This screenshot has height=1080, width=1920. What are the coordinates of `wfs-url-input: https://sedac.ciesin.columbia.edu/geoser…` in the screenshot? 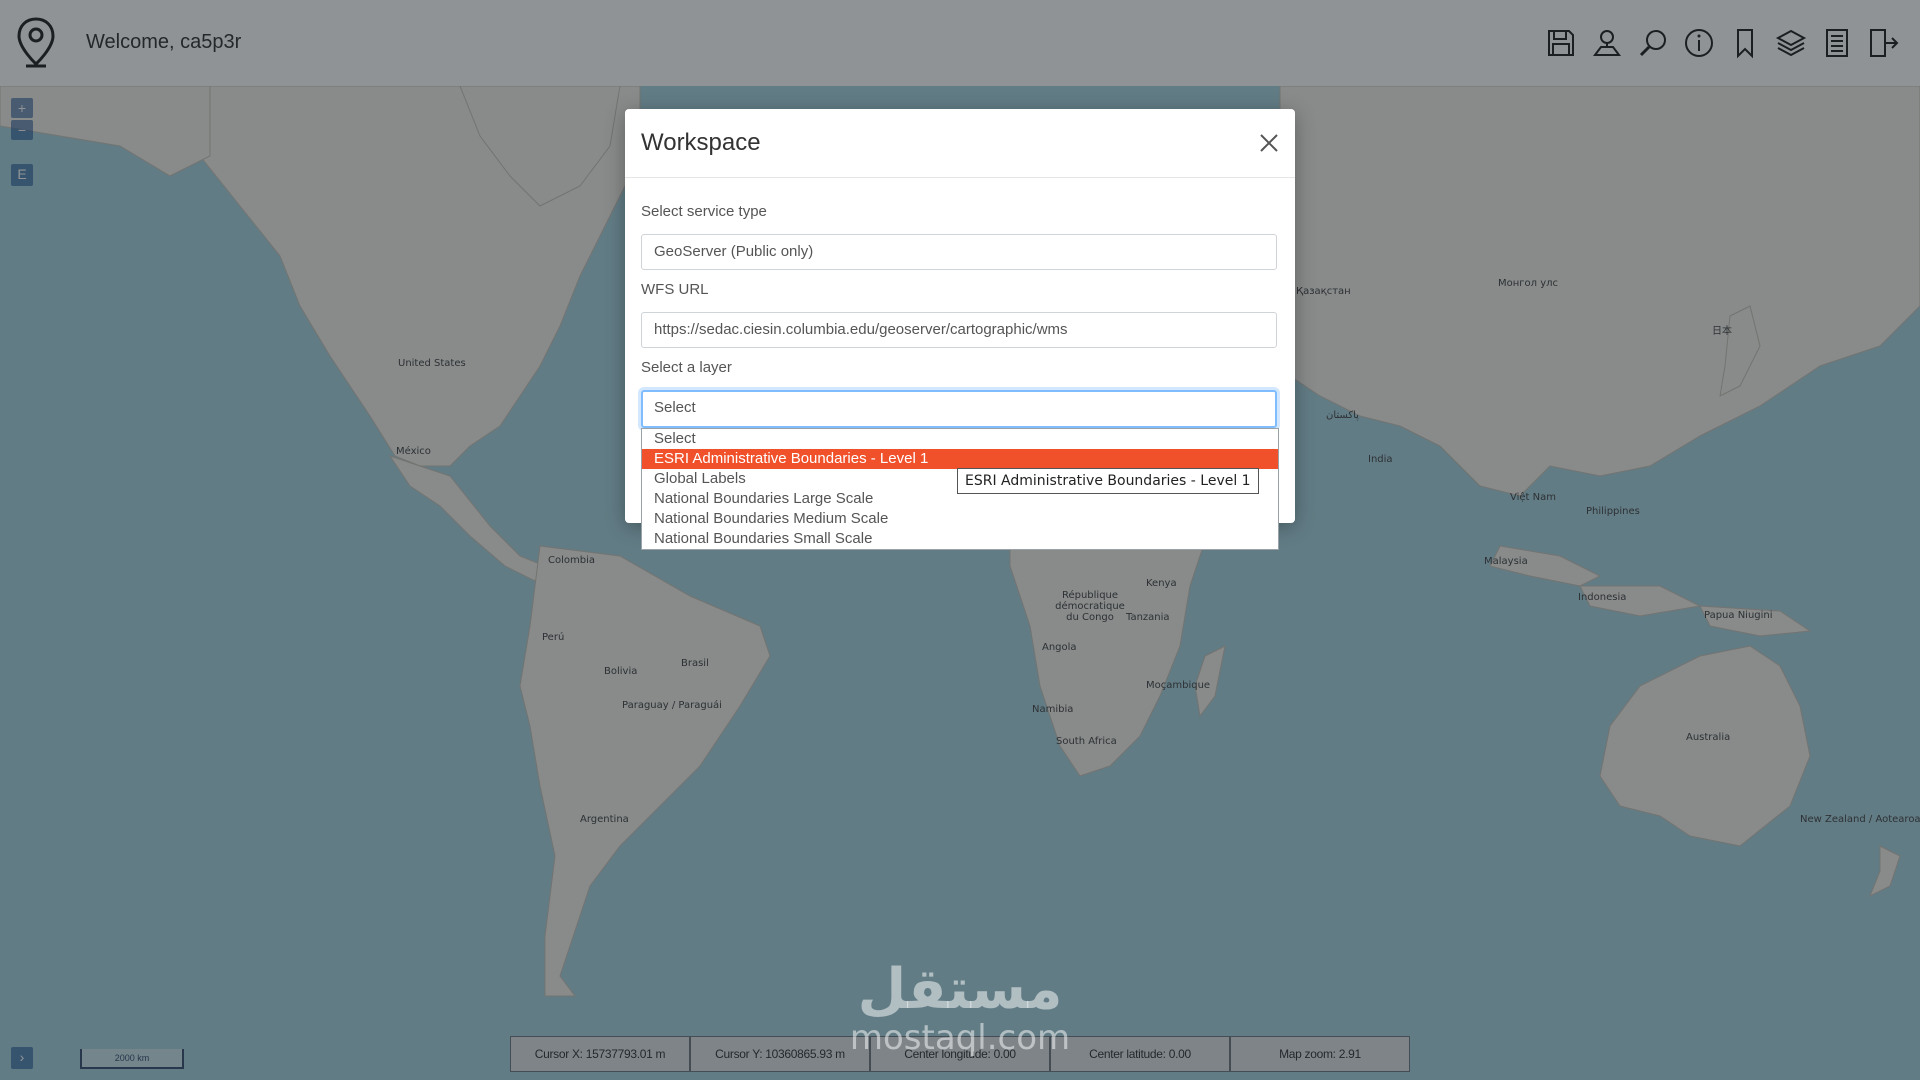 It's located at (959, 330).